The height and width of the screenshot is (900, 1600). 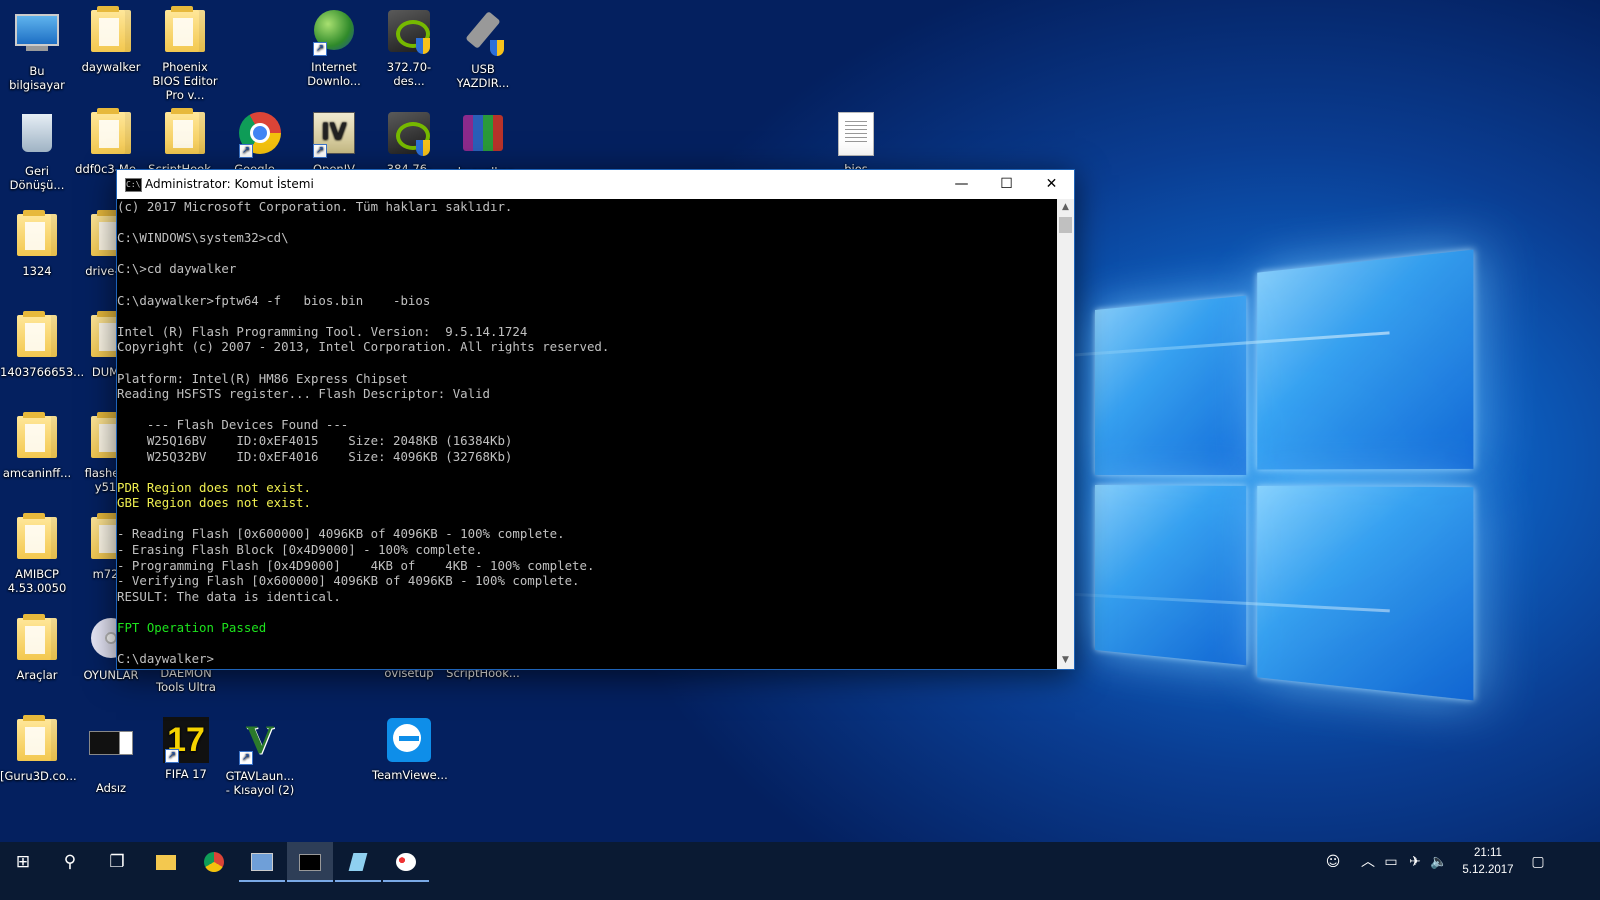 What do you see at coordinates (111, 756) in the screenshot?
I see `desktop-icon-adsiz: Adsız` at bounding box center [111, 756].